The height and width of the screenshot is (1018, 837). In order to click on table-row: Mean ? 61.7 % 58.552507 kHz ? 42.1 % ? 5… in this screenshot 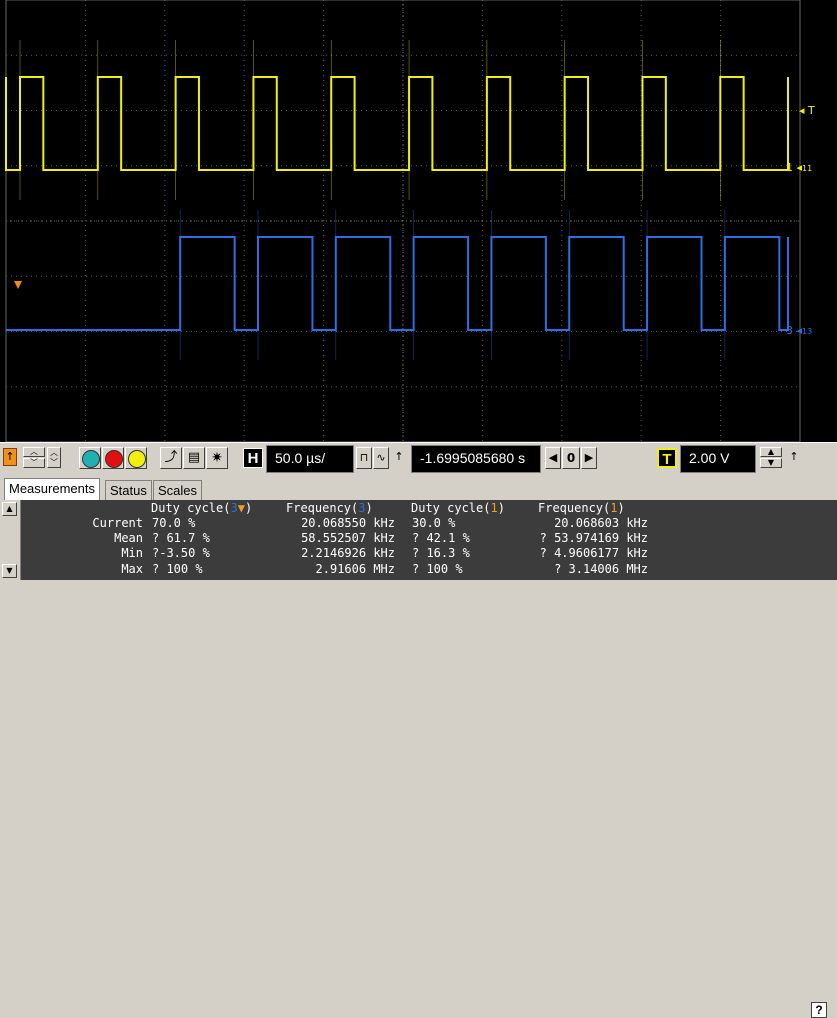, I will do `click(418, 538)`.